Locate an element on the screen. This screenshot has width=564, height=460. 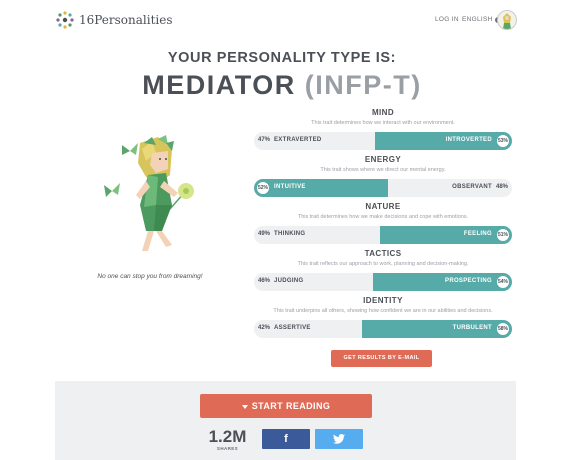
site-header: 16Personalities LOG IN ENGLISH is located at coordinates (282, 20).